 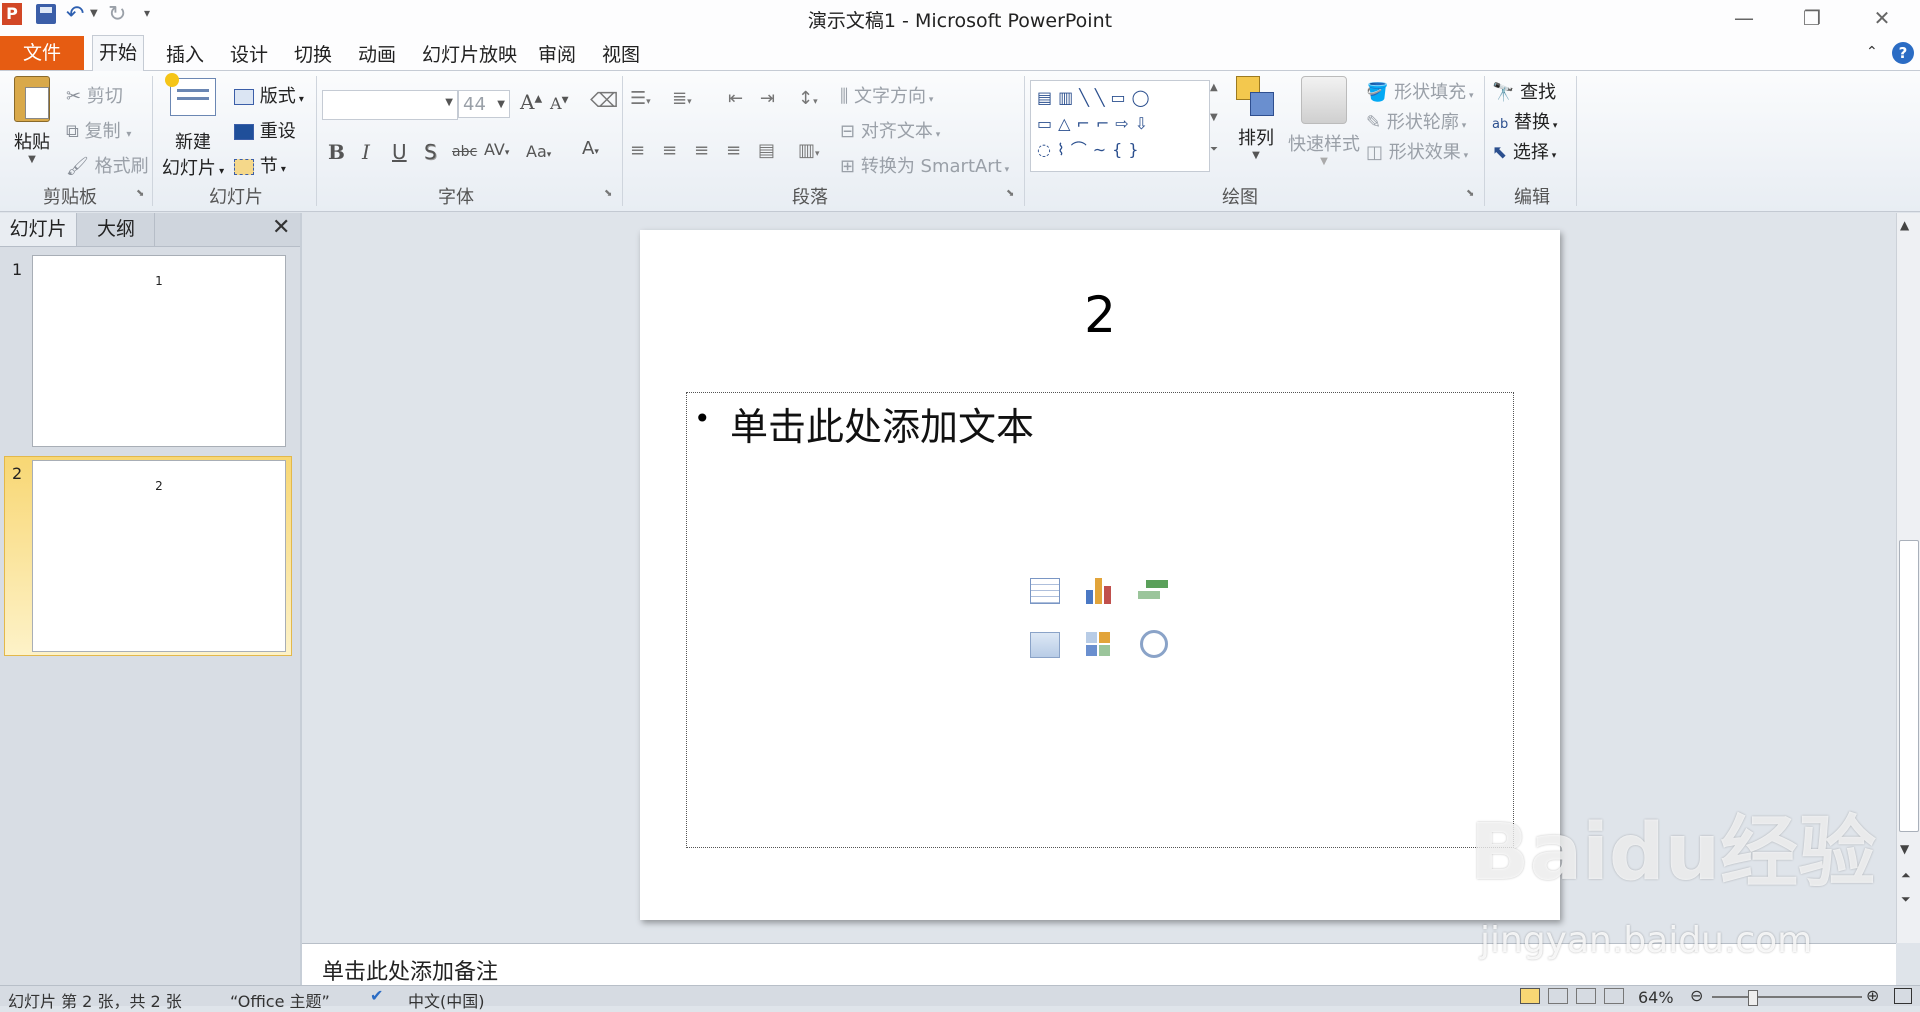 I want to click on minimize-button: —, so click(x=1744, y=18).